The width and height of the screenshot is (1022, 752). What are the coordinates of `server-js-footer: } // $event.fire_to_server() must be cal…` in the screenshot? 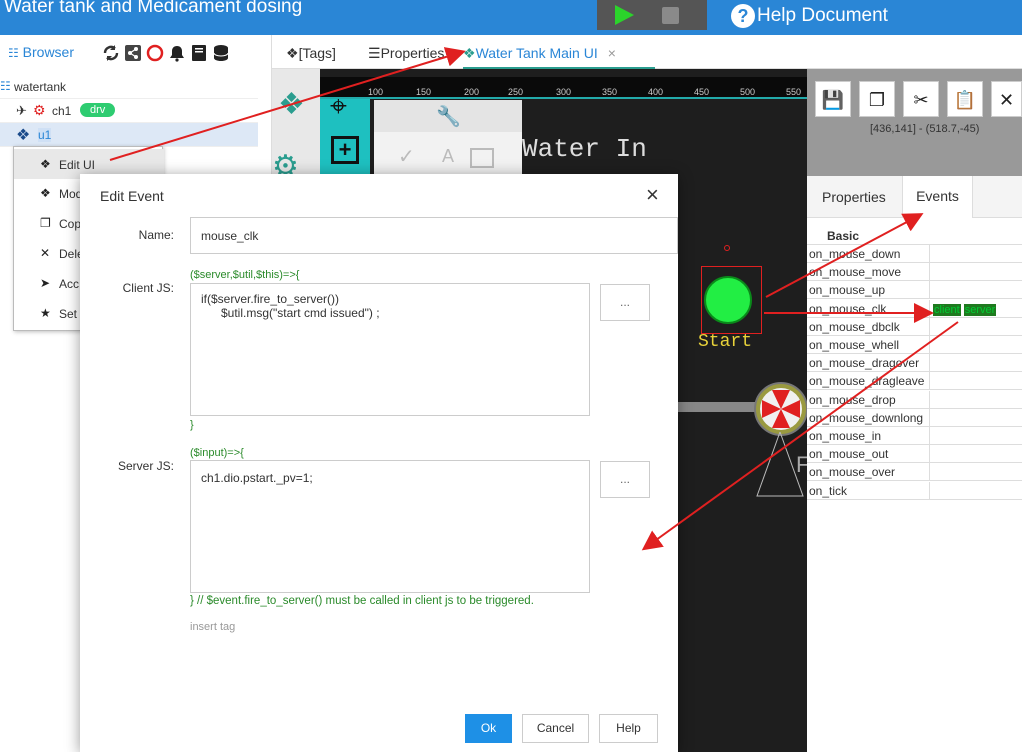 It's located at (362, 601).